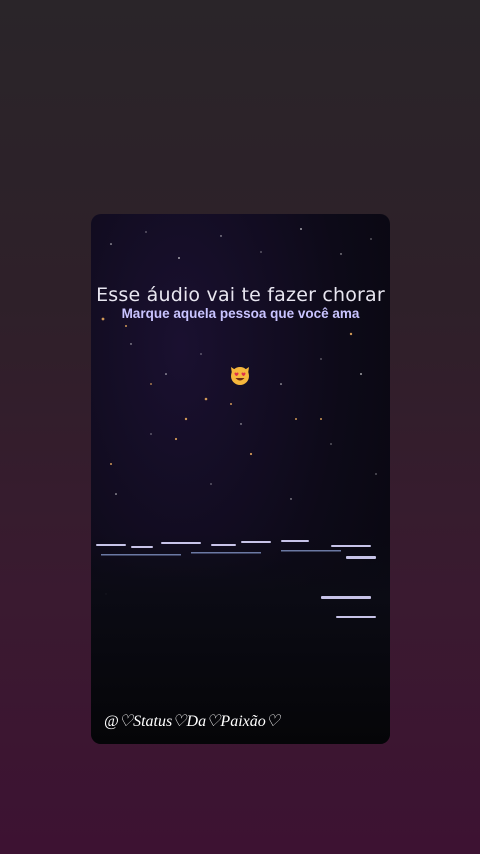 This screenshot has width=480, height=854. I want to click on smiling-cat-heart-eyes-icon, so click(240, 376).